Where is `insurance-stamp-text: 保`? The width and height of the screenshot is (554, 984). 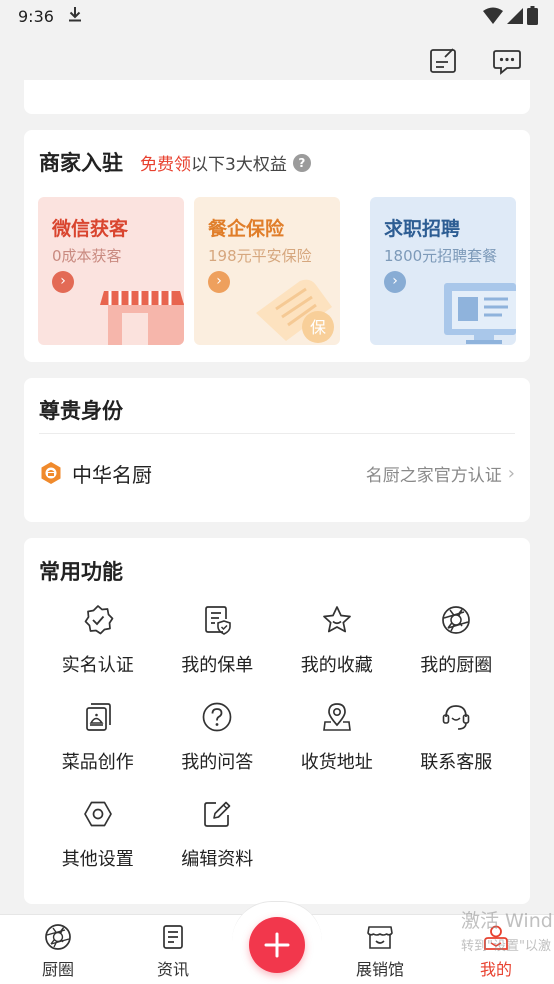
insurance-stamp-text: 保 is located at coordinates (318, 327).